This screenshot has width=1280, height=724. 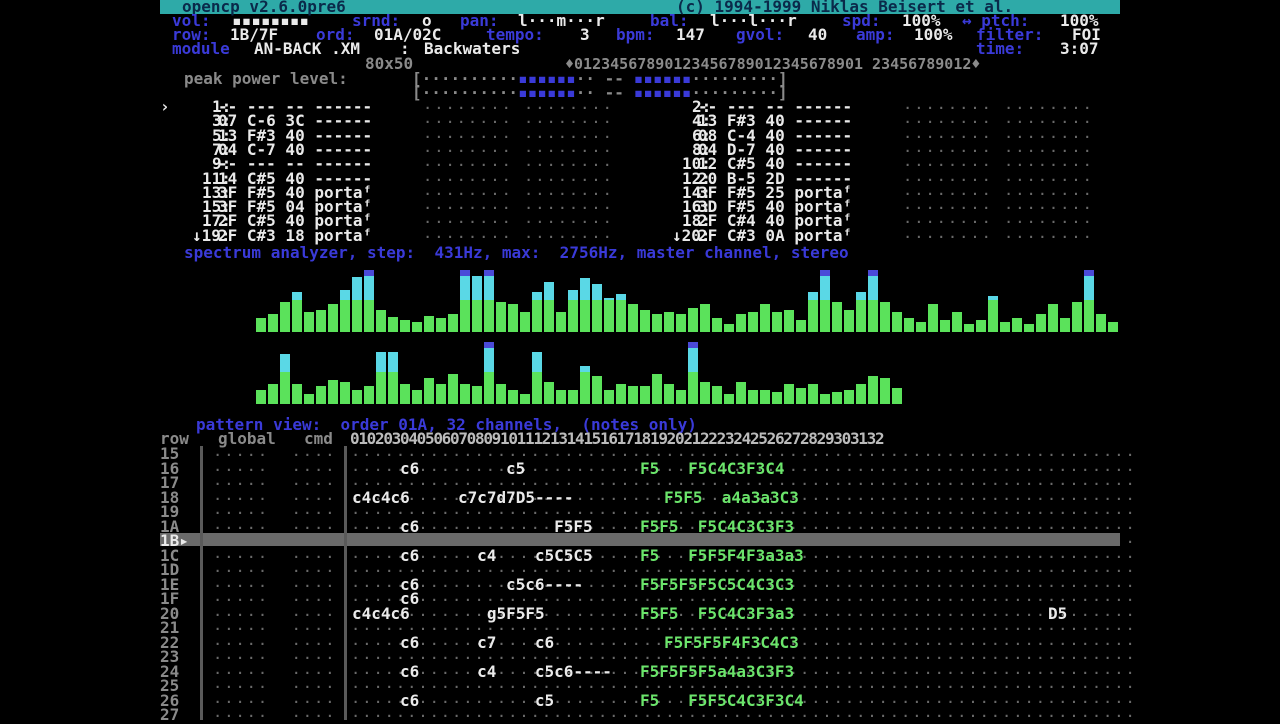 I want to click on pattern-notes-white: c6 c7 c6, so click(x=477, y=642).